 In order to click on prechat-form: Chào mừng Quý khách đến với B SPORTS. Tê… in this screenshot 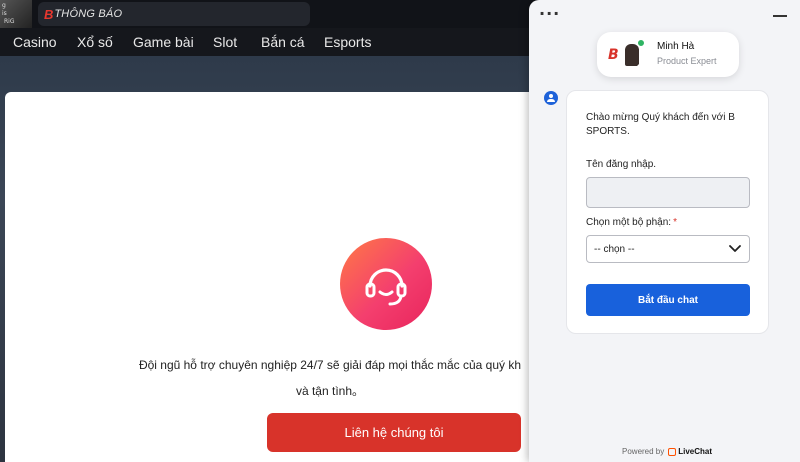, I will do `click(667, 212)`.